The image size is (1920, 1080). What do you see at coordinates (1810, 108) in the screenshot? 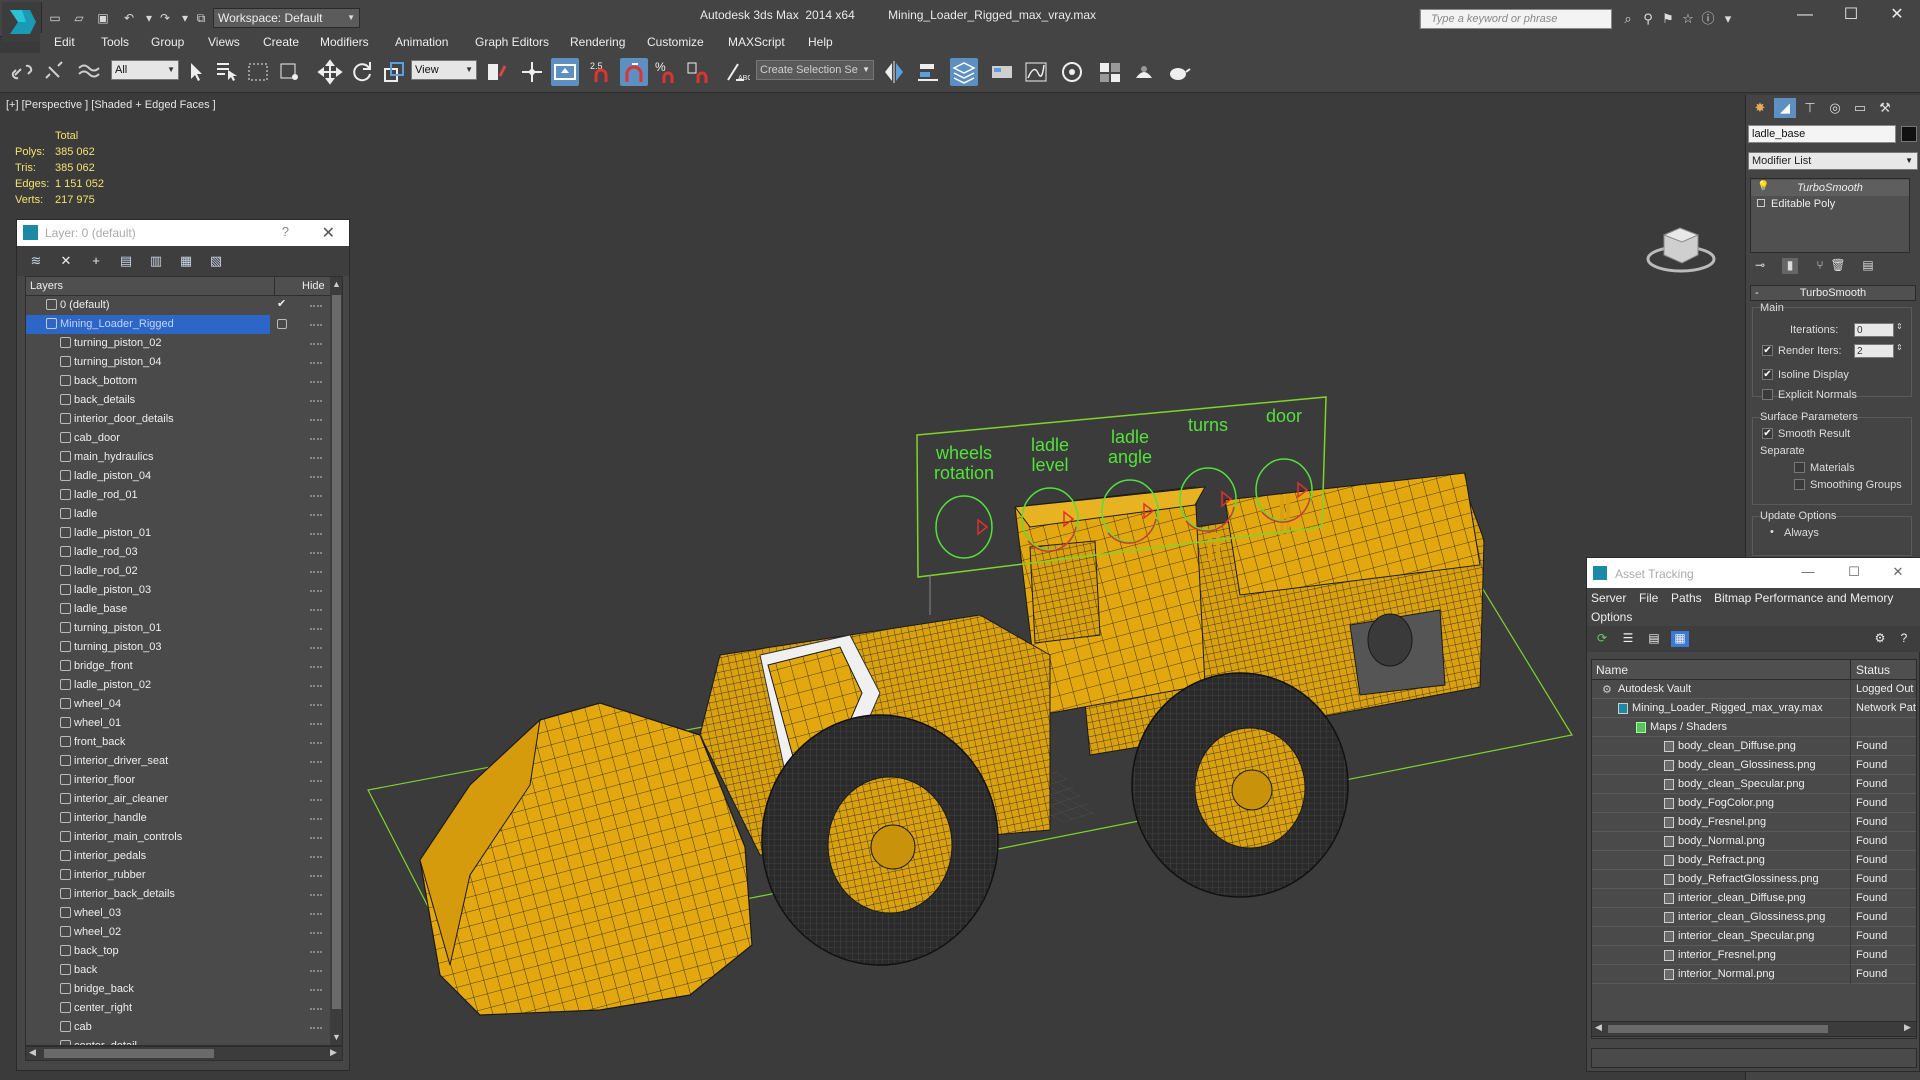
I see `hierarchy-tab-icon: ⊤` at bounding box center [1810, 108].